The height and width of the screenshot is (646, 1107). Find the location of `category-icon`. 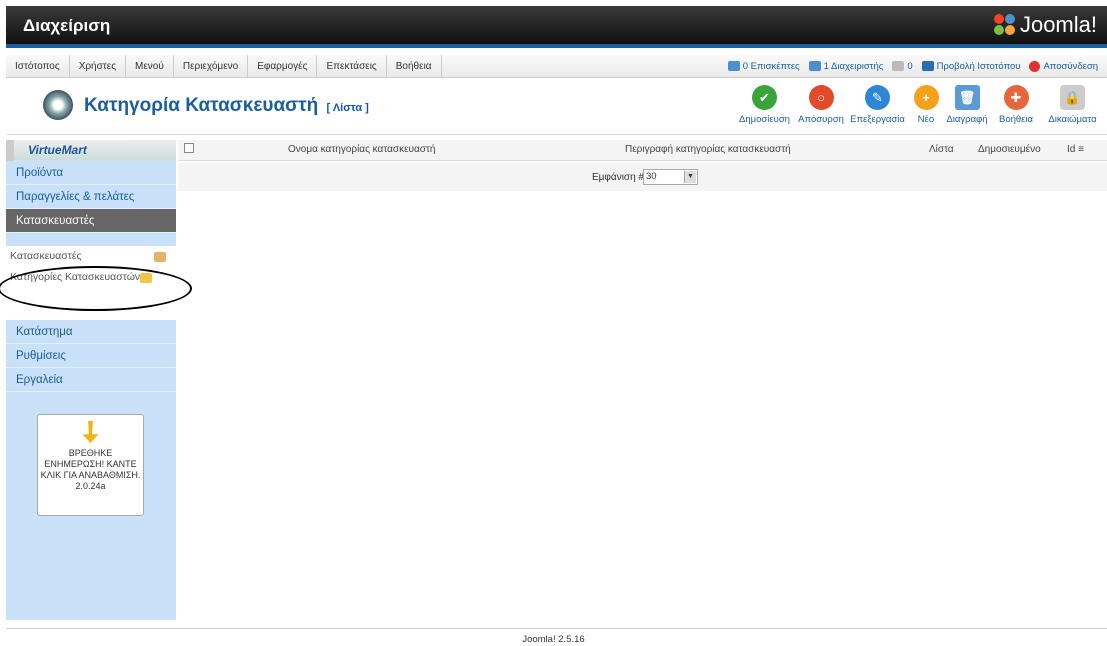

category-icon is located at coordinates (58, 105).